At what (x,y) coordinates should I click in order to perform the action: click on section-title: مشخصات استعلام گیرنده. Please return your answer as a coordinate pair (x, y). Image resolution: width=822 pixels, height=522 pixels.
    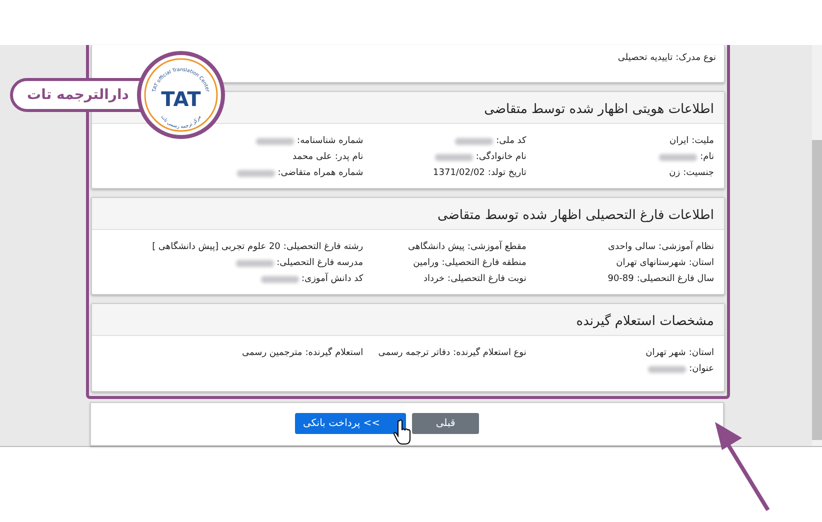
    Looking at the image, I should click on (645, 321).